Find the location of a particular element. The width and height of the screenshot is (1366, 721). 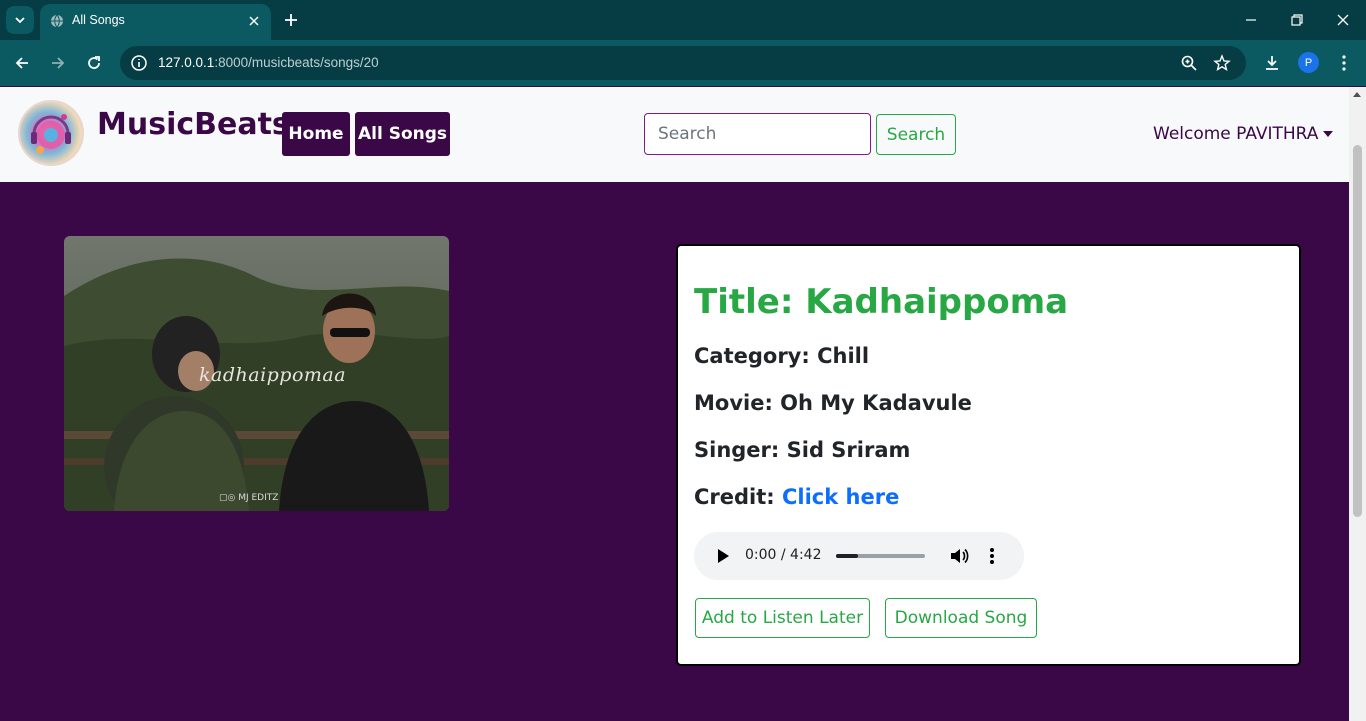

bookmark-star-icon is located at coordinates (1222, 63).